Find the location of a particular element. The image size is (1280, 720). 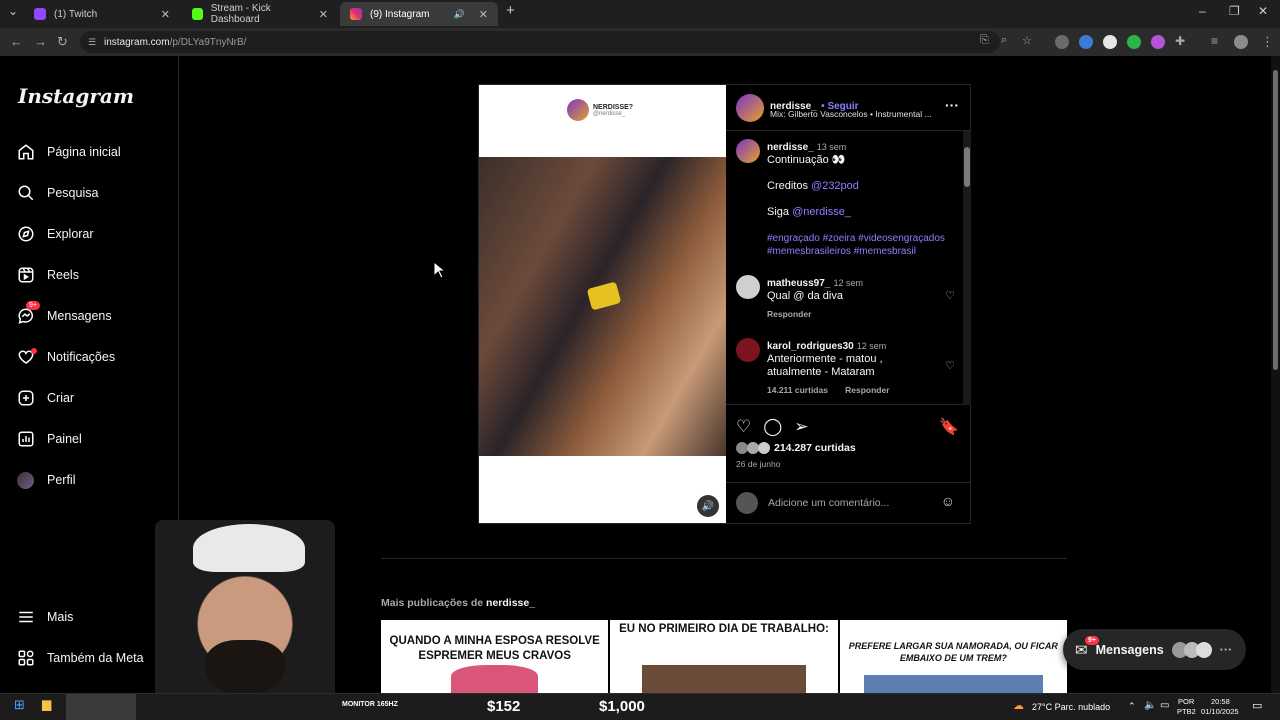

site-info-icon: ☰ is located at coordinates (92, 42).